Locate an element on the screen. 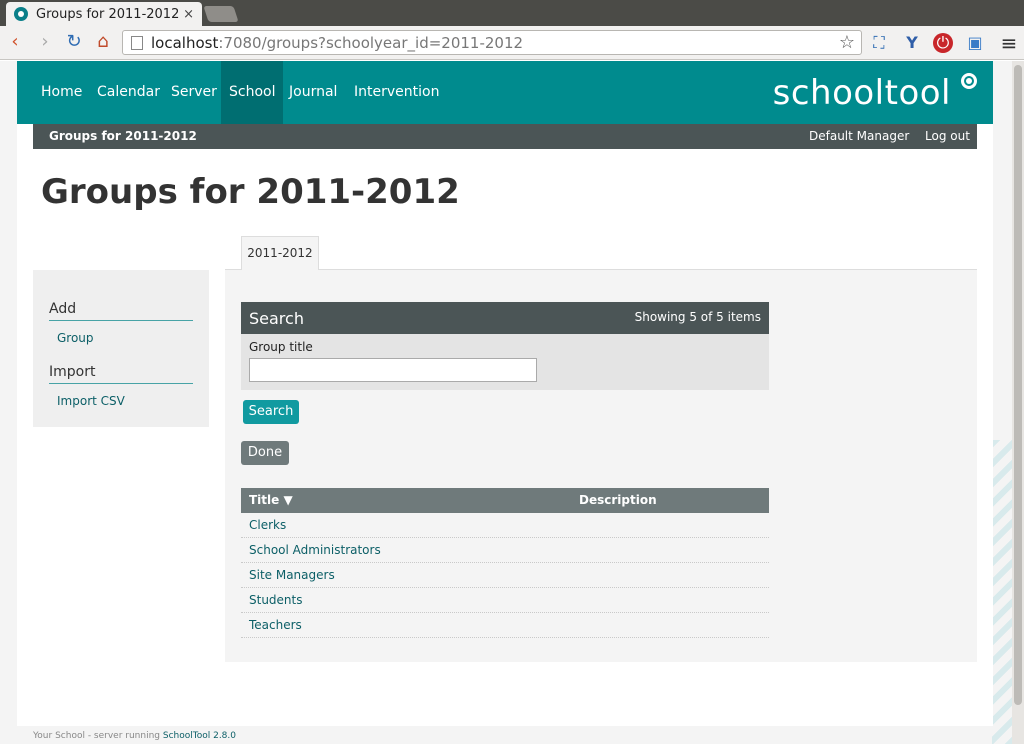 The height and width of the screenshot is (744, 1024). close-icon: × is located at coordinates (188, 14).